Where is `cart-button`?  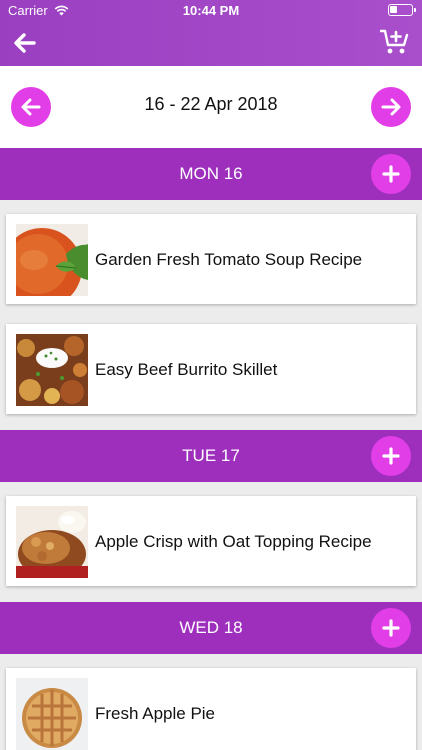
cart-button is located at coordinates (394, 42).